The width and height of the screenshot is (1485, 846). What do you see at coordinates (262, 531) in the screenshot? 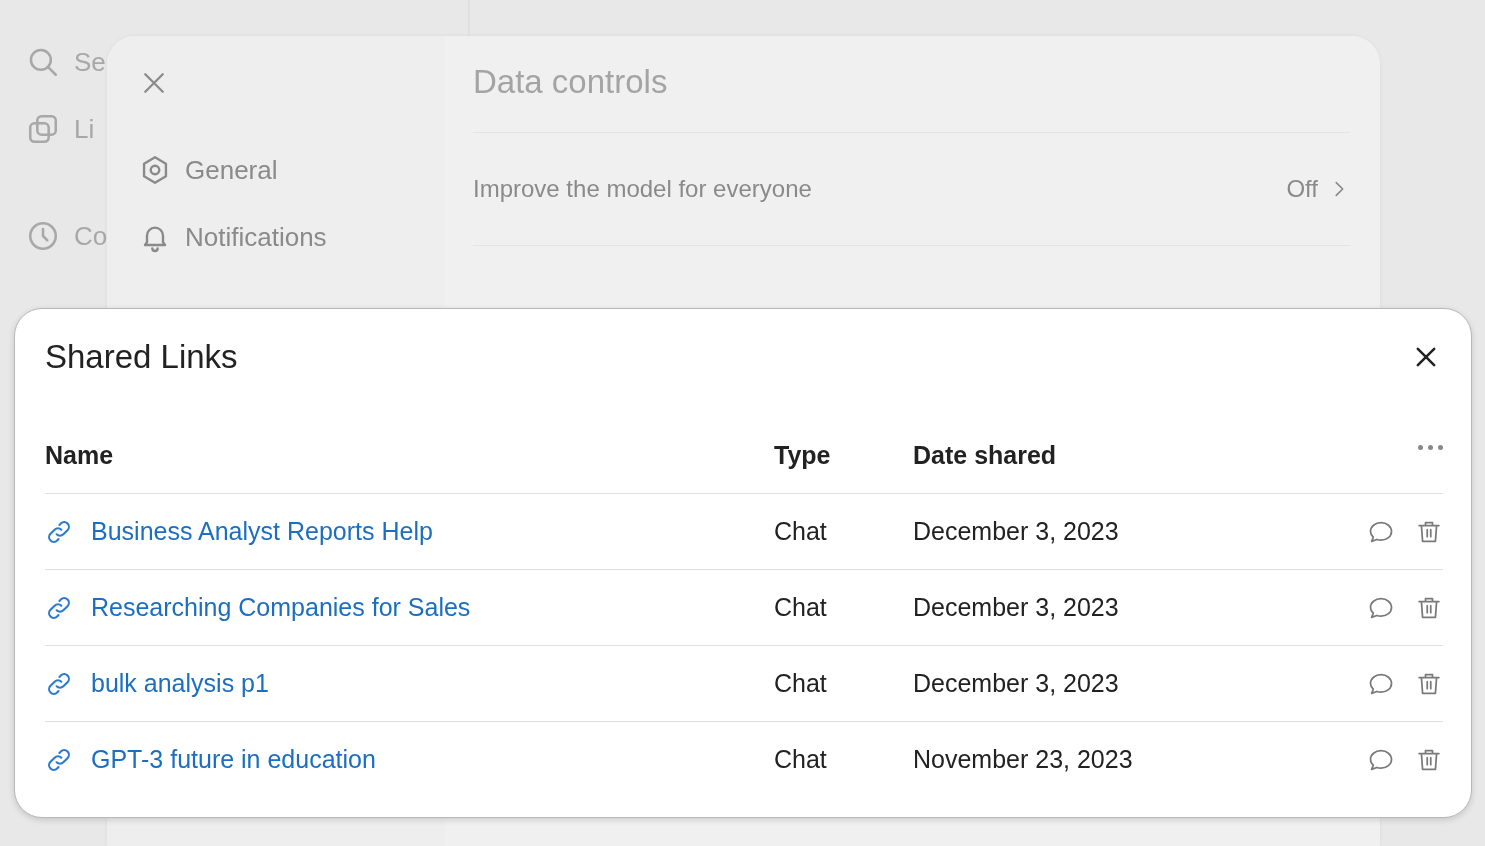
I see `shared-link: Business Analyst Reports Help` at bounding box center [262, 531].